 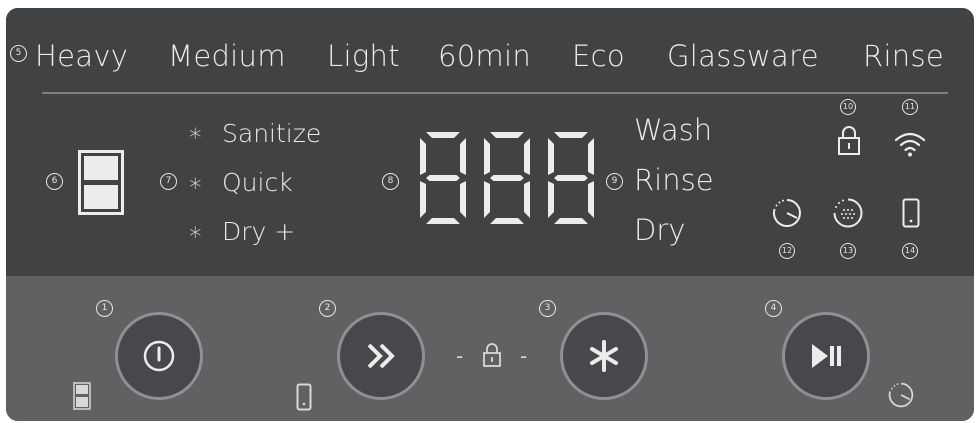 I want to click on start-pause-button, so click(x=826, y=356).